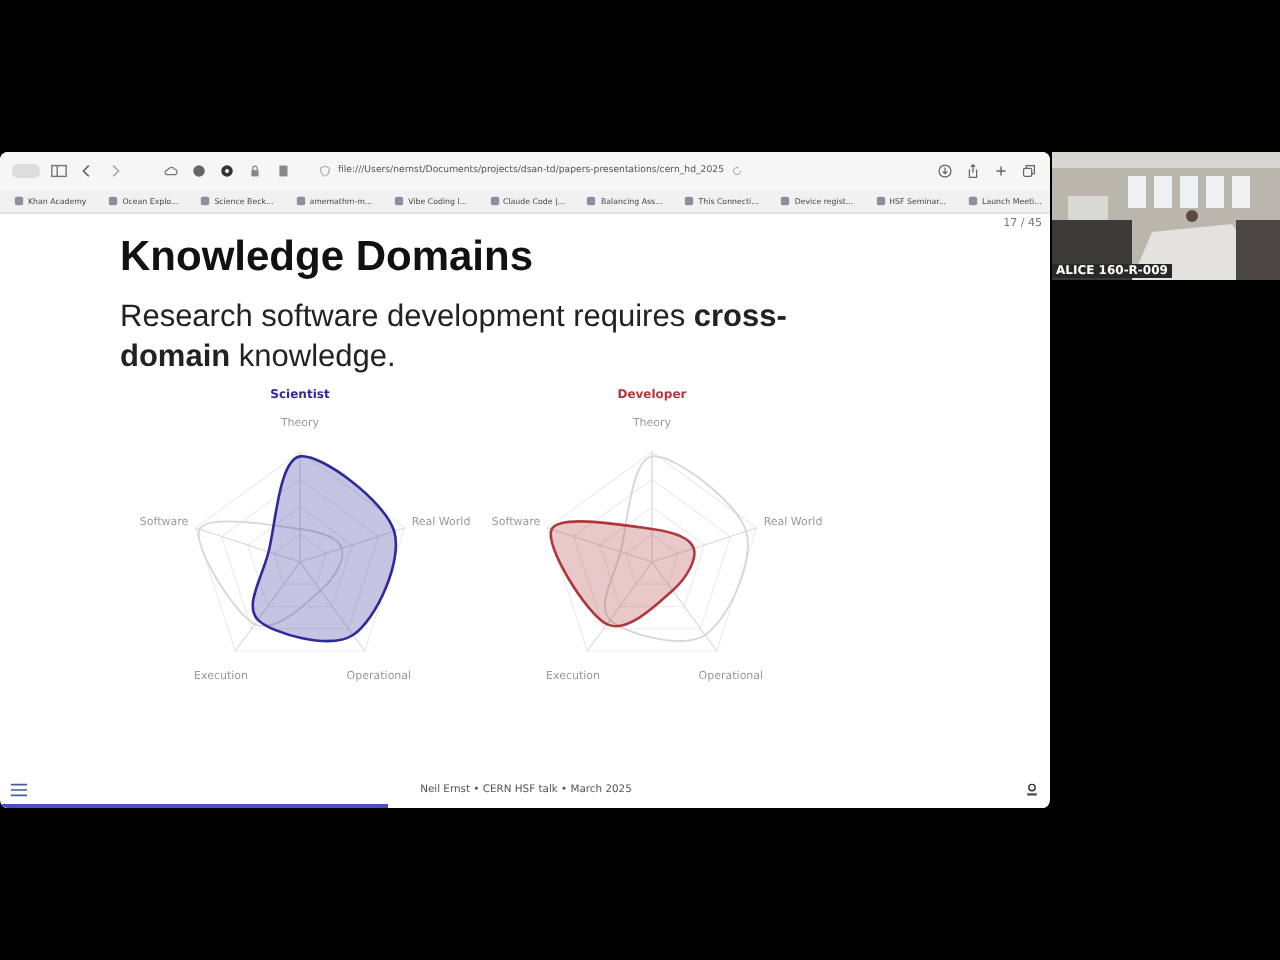 The width and height of the screenshot is (1280, 960). Describe the element at coordinates (328, 258) in the screenshot. I see `slide-title: Knowledge Domains` at that location.